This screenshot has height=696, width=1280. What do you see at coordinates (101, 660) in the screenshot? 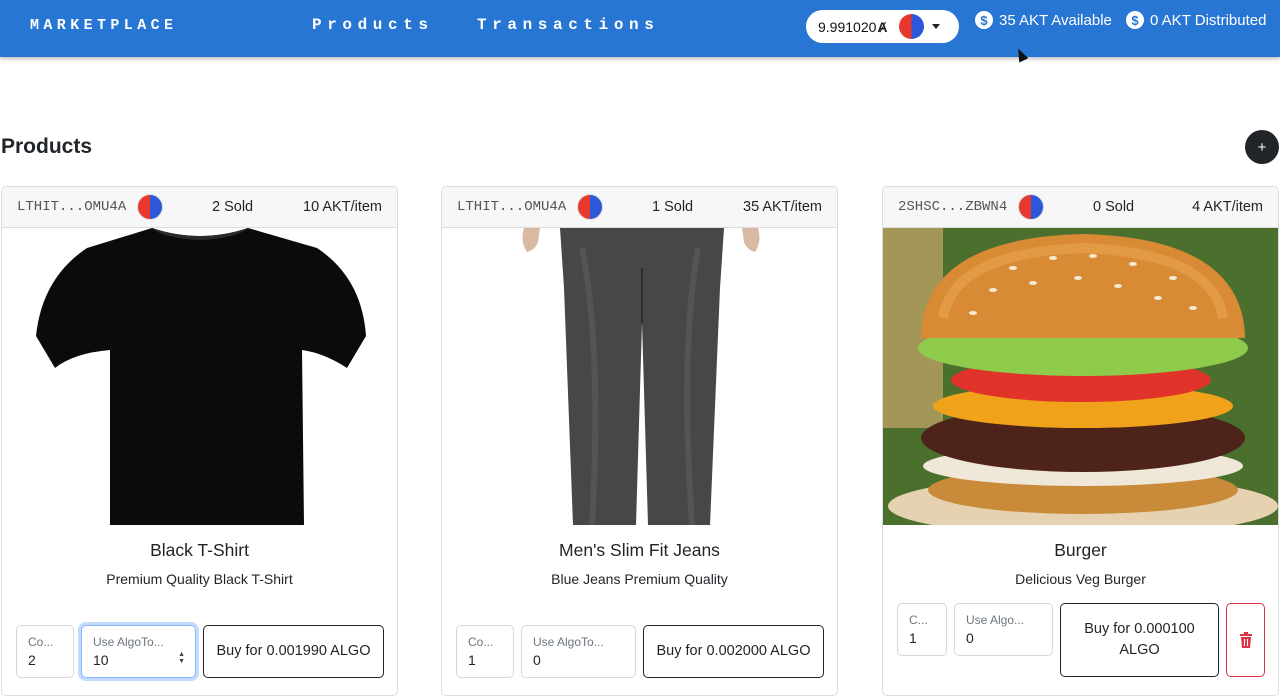
I see `algotoken-value: 10` at bounding box center [101, 660].